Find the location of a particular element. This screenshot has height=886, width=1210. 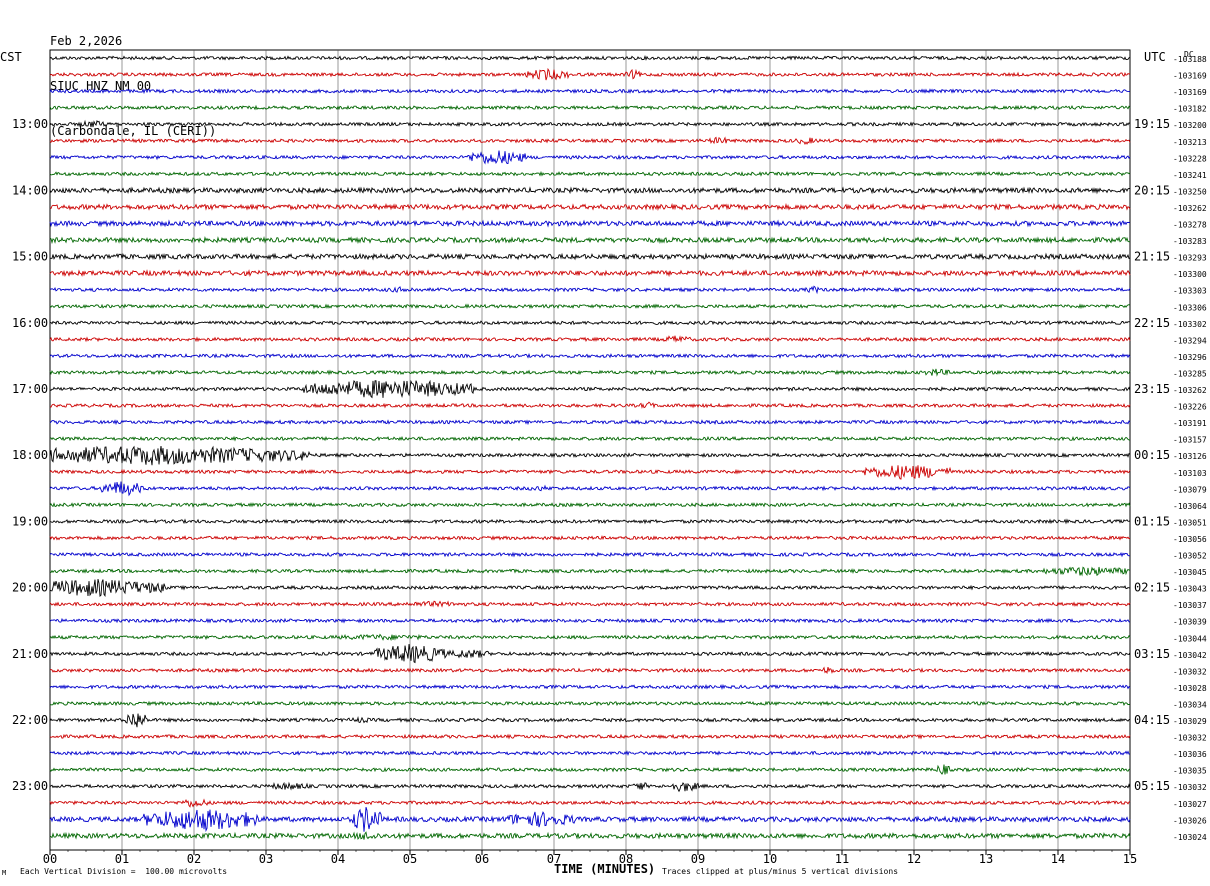

right-hour-label: 01:15 is located at coordinates (1152, 521).